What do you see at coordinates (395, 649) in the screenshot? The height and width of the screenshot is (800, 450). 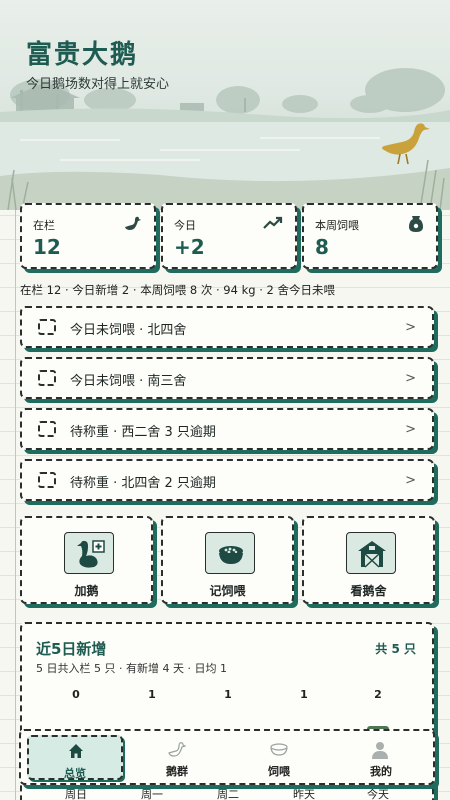 I see `total-count: 共 5 只` at bounding box center [395, 649].